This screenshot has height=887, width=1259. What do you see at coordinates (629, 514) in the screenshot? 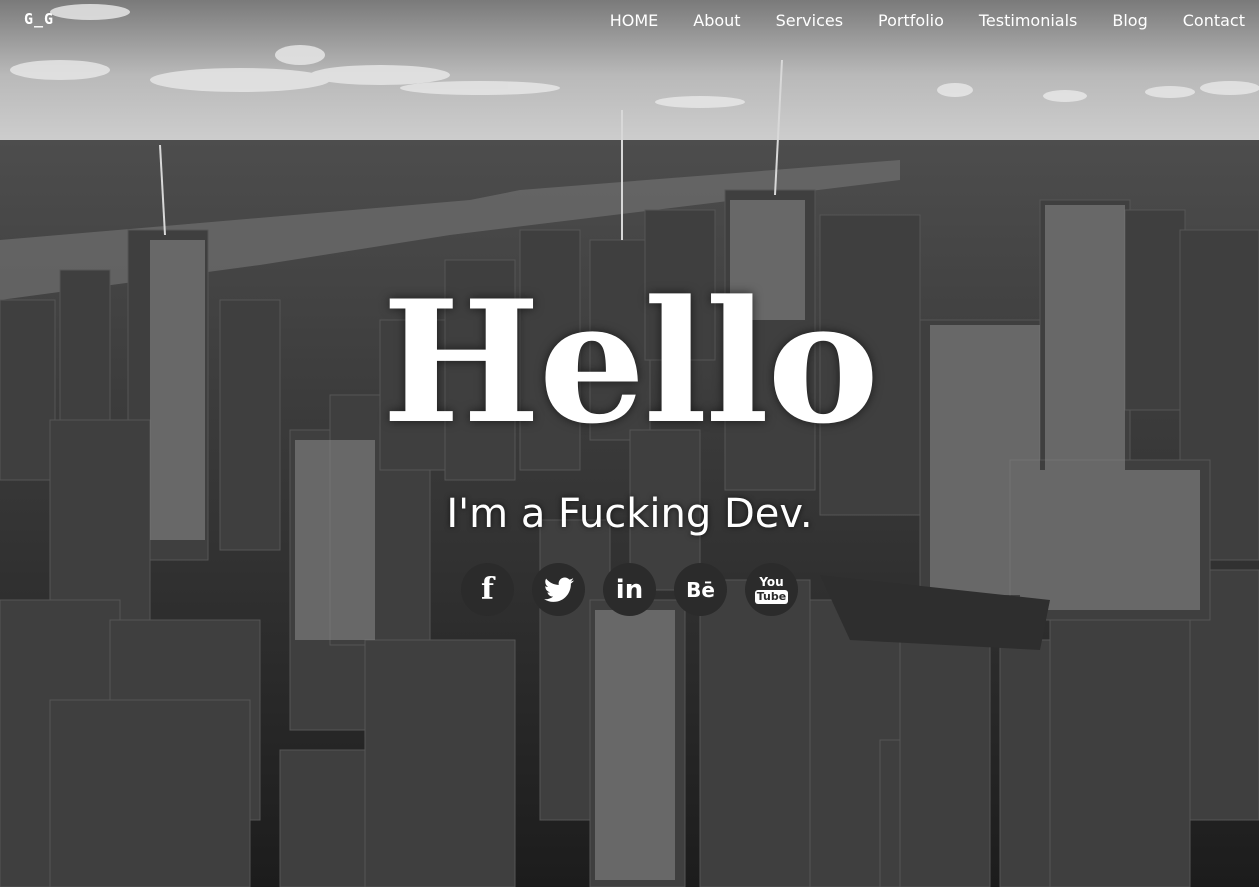
I see `hero-tagline: I'm a Fucking Dev.` at bounding box center [629, 514].